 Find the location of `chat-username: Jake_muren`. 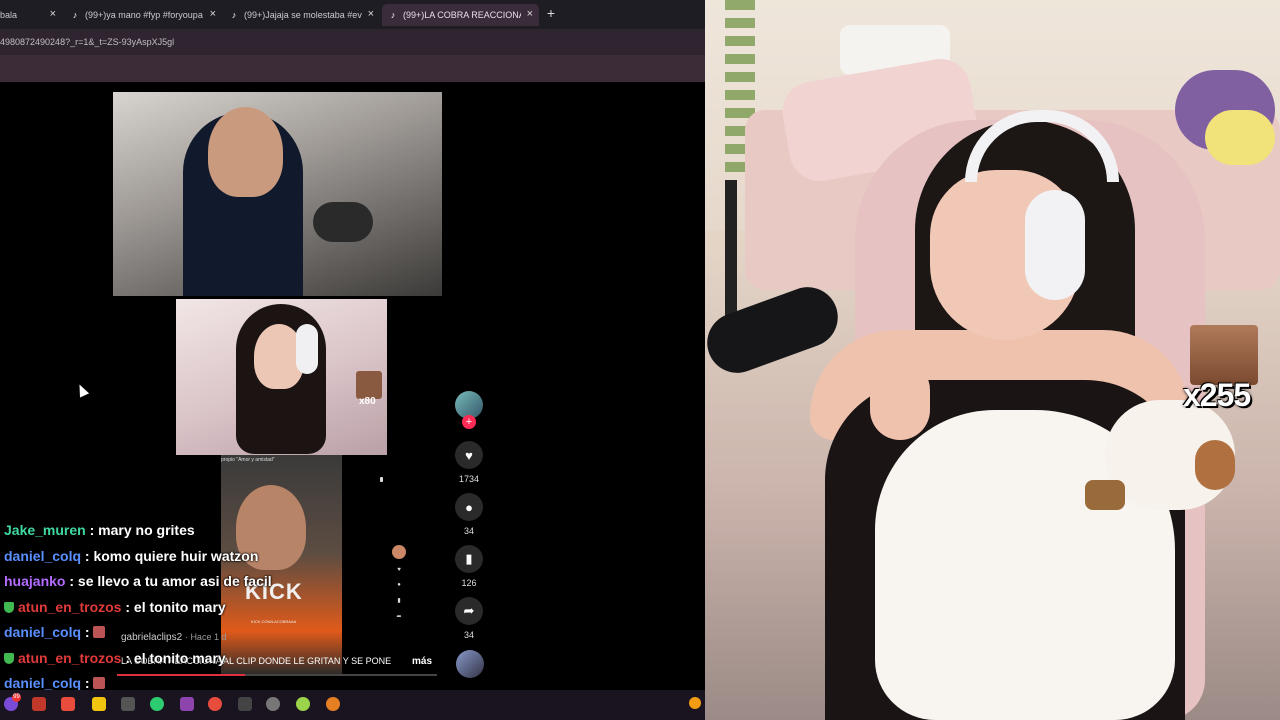

chat-username: Jake_muren is located at coordinates (45, 530).